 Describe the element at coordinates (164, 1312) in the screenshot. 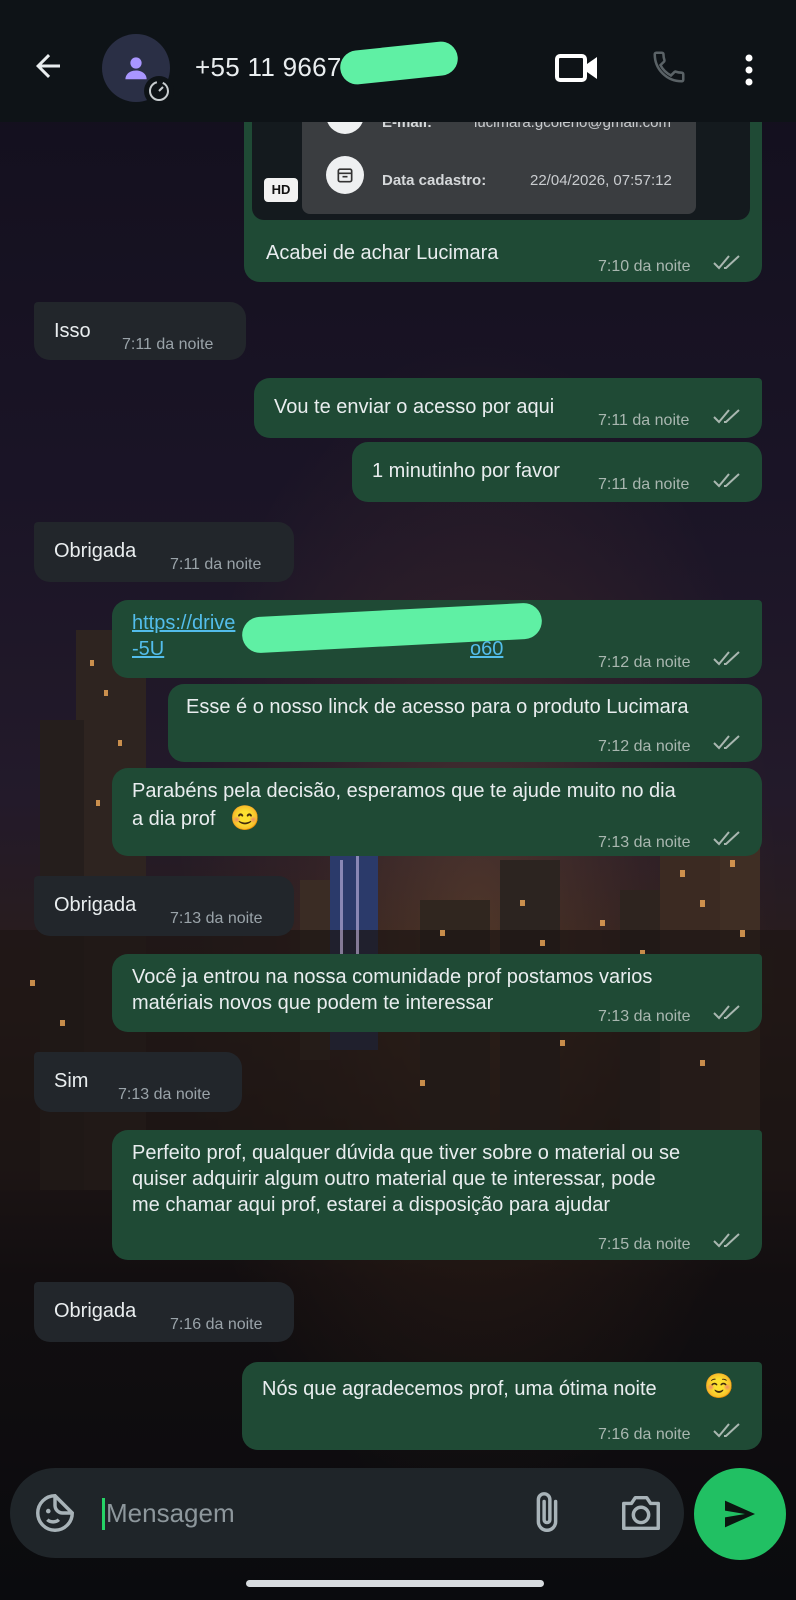

I see `message-bubble-incoming: Obrigada 7:16 da noite` at that location.